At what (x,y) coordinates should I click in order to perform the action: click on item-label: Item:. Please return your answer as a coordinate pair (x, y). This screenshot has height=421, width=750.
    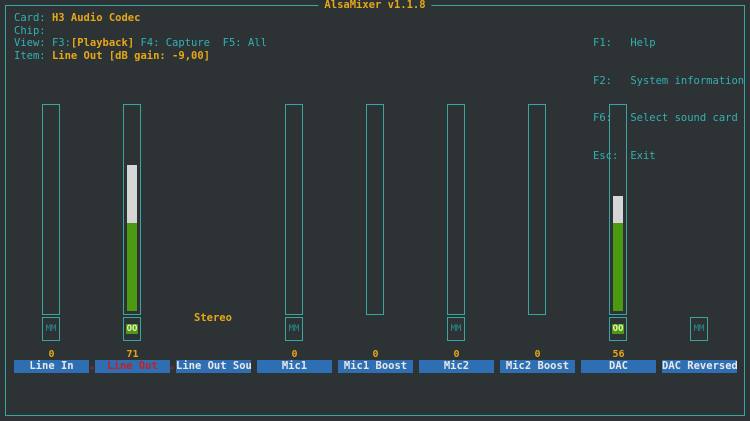
    Looking at the image, I should click on (30, 55).